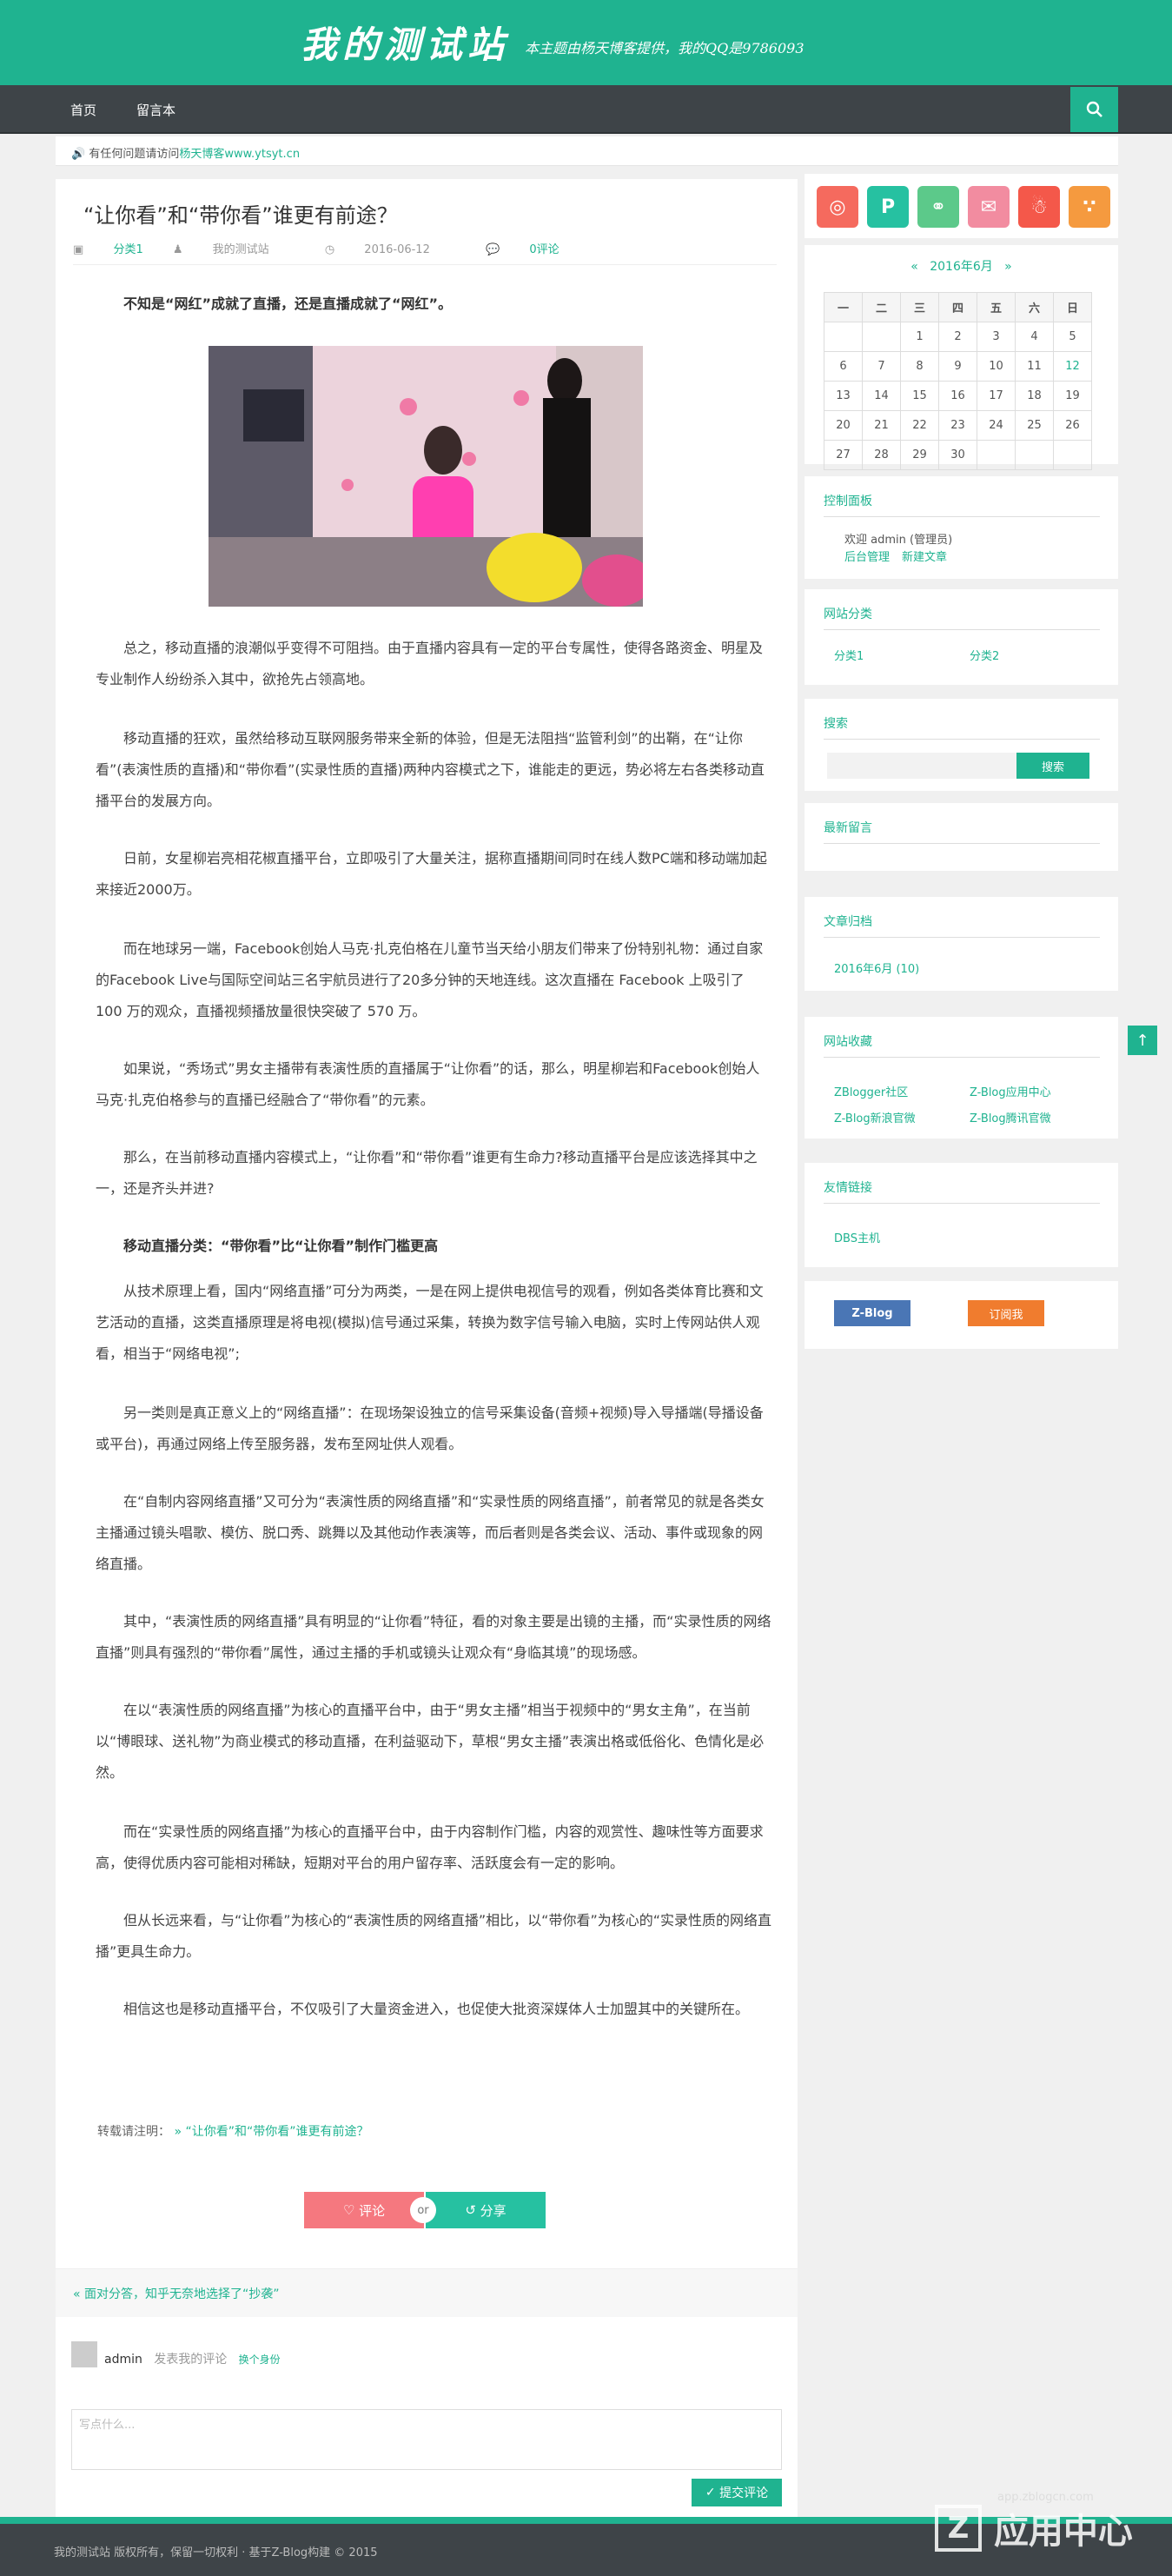 This screenshot has width=1172, height=2576. What do you see at coordinates (1035, 366) in the screenshot?
I see `calendar-day: 11` at bounding box center [1035, 366].